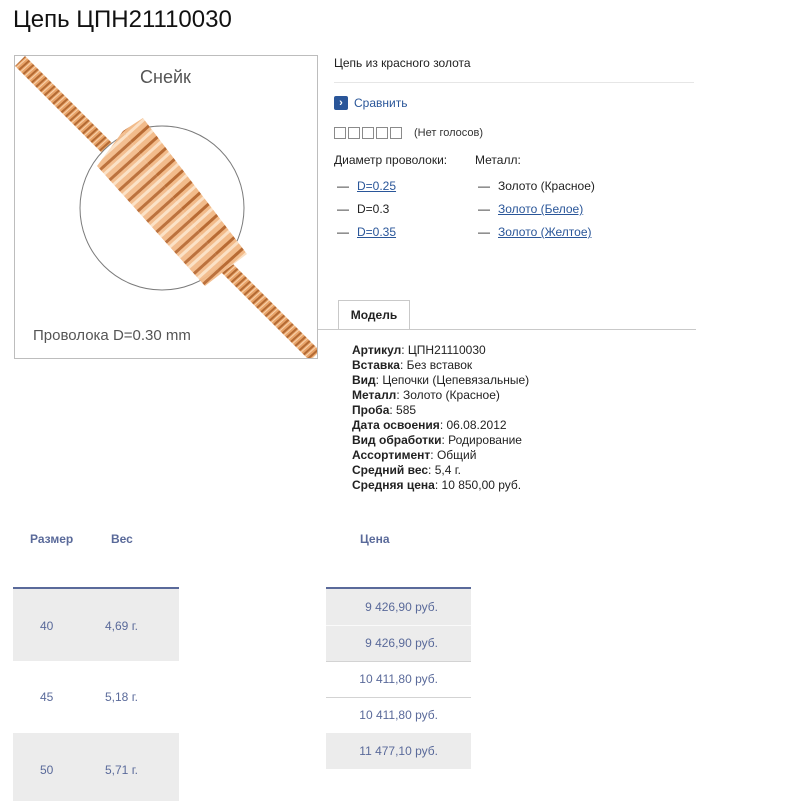  What do you see at coordinates (341, 103) in the screenshot?
I see `chevron-right-icon: ›` at bounding box center [341, 103].